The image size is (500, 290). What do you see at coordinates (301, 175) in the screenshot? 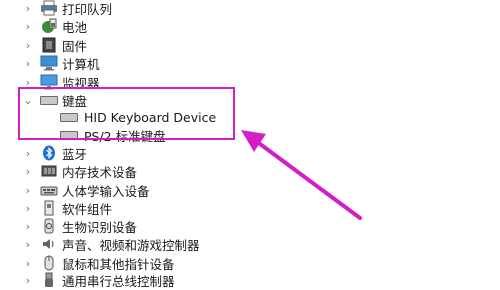
I see `annotation-arrow` at bounding box center [301, 175].